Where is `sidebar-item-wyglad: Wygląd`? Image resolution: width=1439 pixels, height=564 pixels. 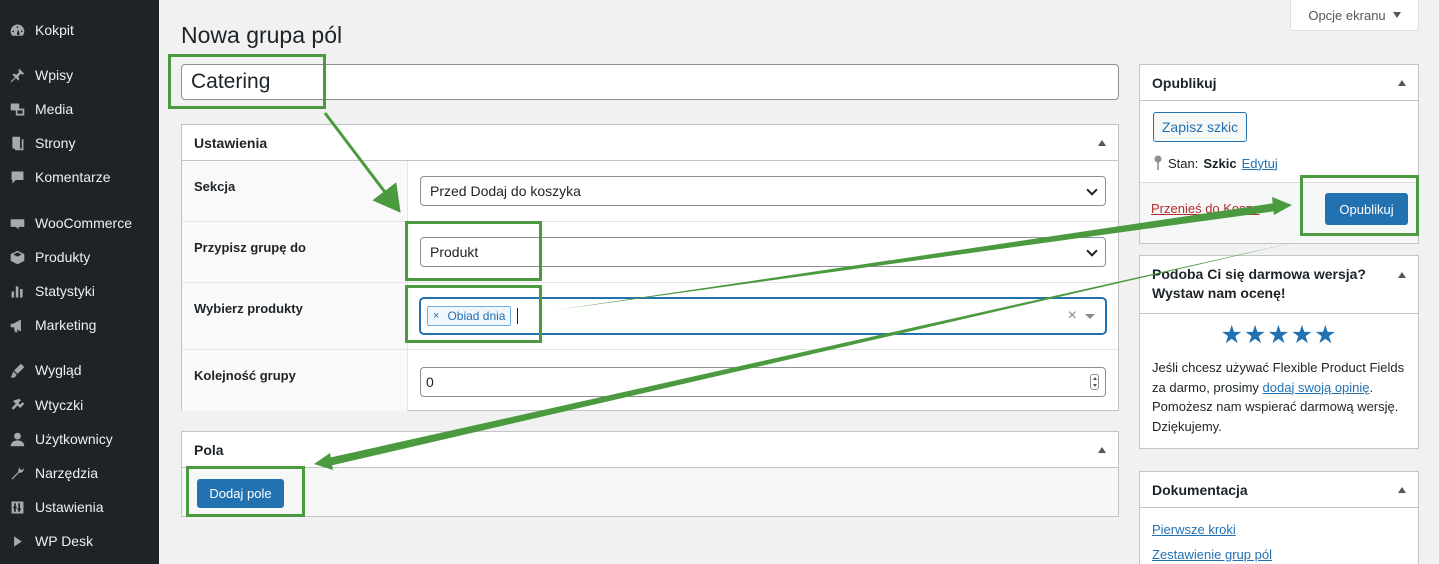
sidebar-item-wyglad: Wygląd is located at coordinates (79, 370).